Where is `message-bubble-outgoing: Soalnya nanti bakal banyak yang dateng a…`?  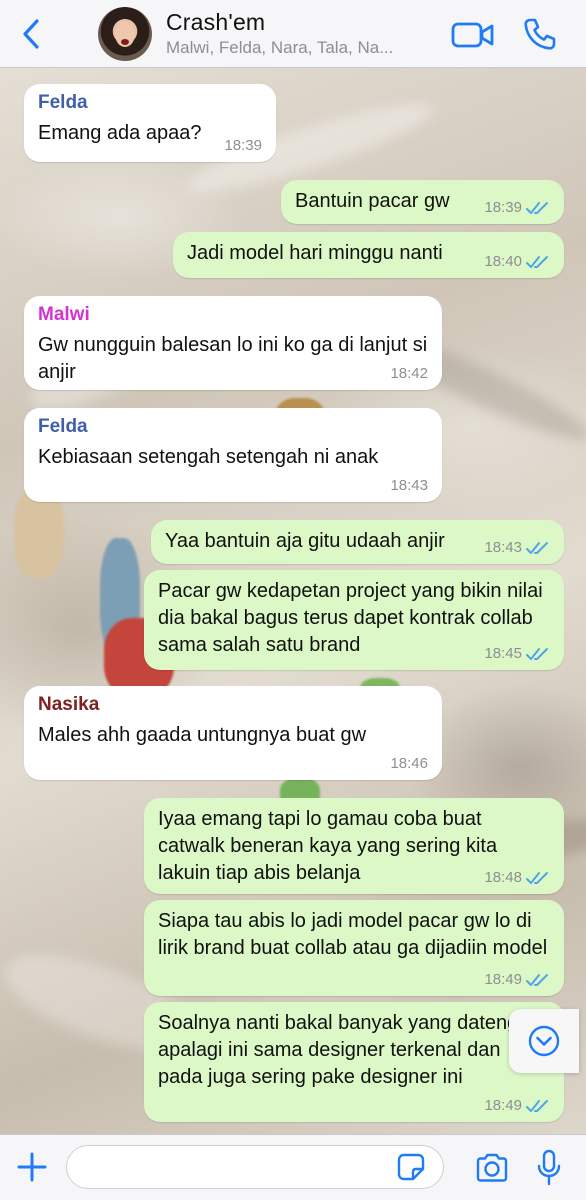
message-bubble-outgoing: Soalnya nanti bakal banyak yang dateng a… is located at coordinates (354, 1062).